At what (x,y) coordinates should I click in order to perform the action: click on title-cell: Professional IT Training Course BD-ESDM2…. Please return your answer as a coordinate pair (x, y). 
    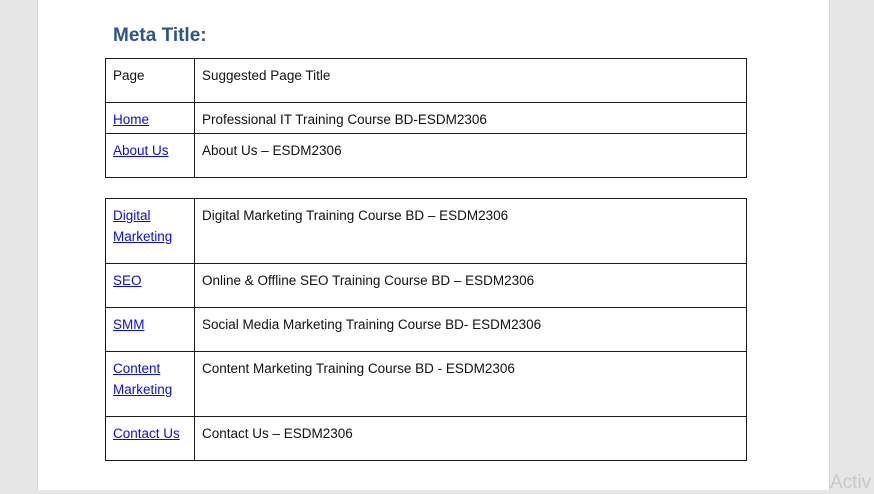
    Looking at the image, I should click on (470, 118).